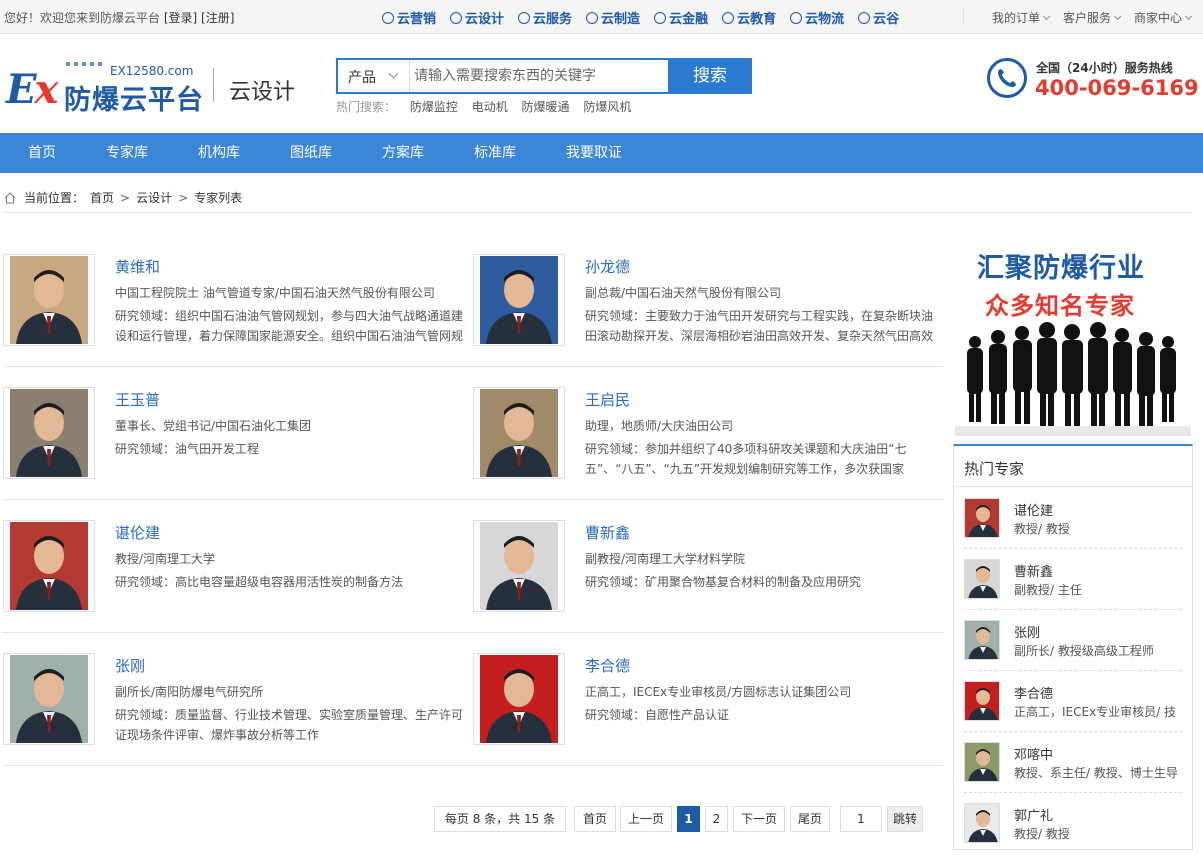 The width and height of the screenshot is (1203, 861). I want to click on login-link: [登录], so click(180, 18).